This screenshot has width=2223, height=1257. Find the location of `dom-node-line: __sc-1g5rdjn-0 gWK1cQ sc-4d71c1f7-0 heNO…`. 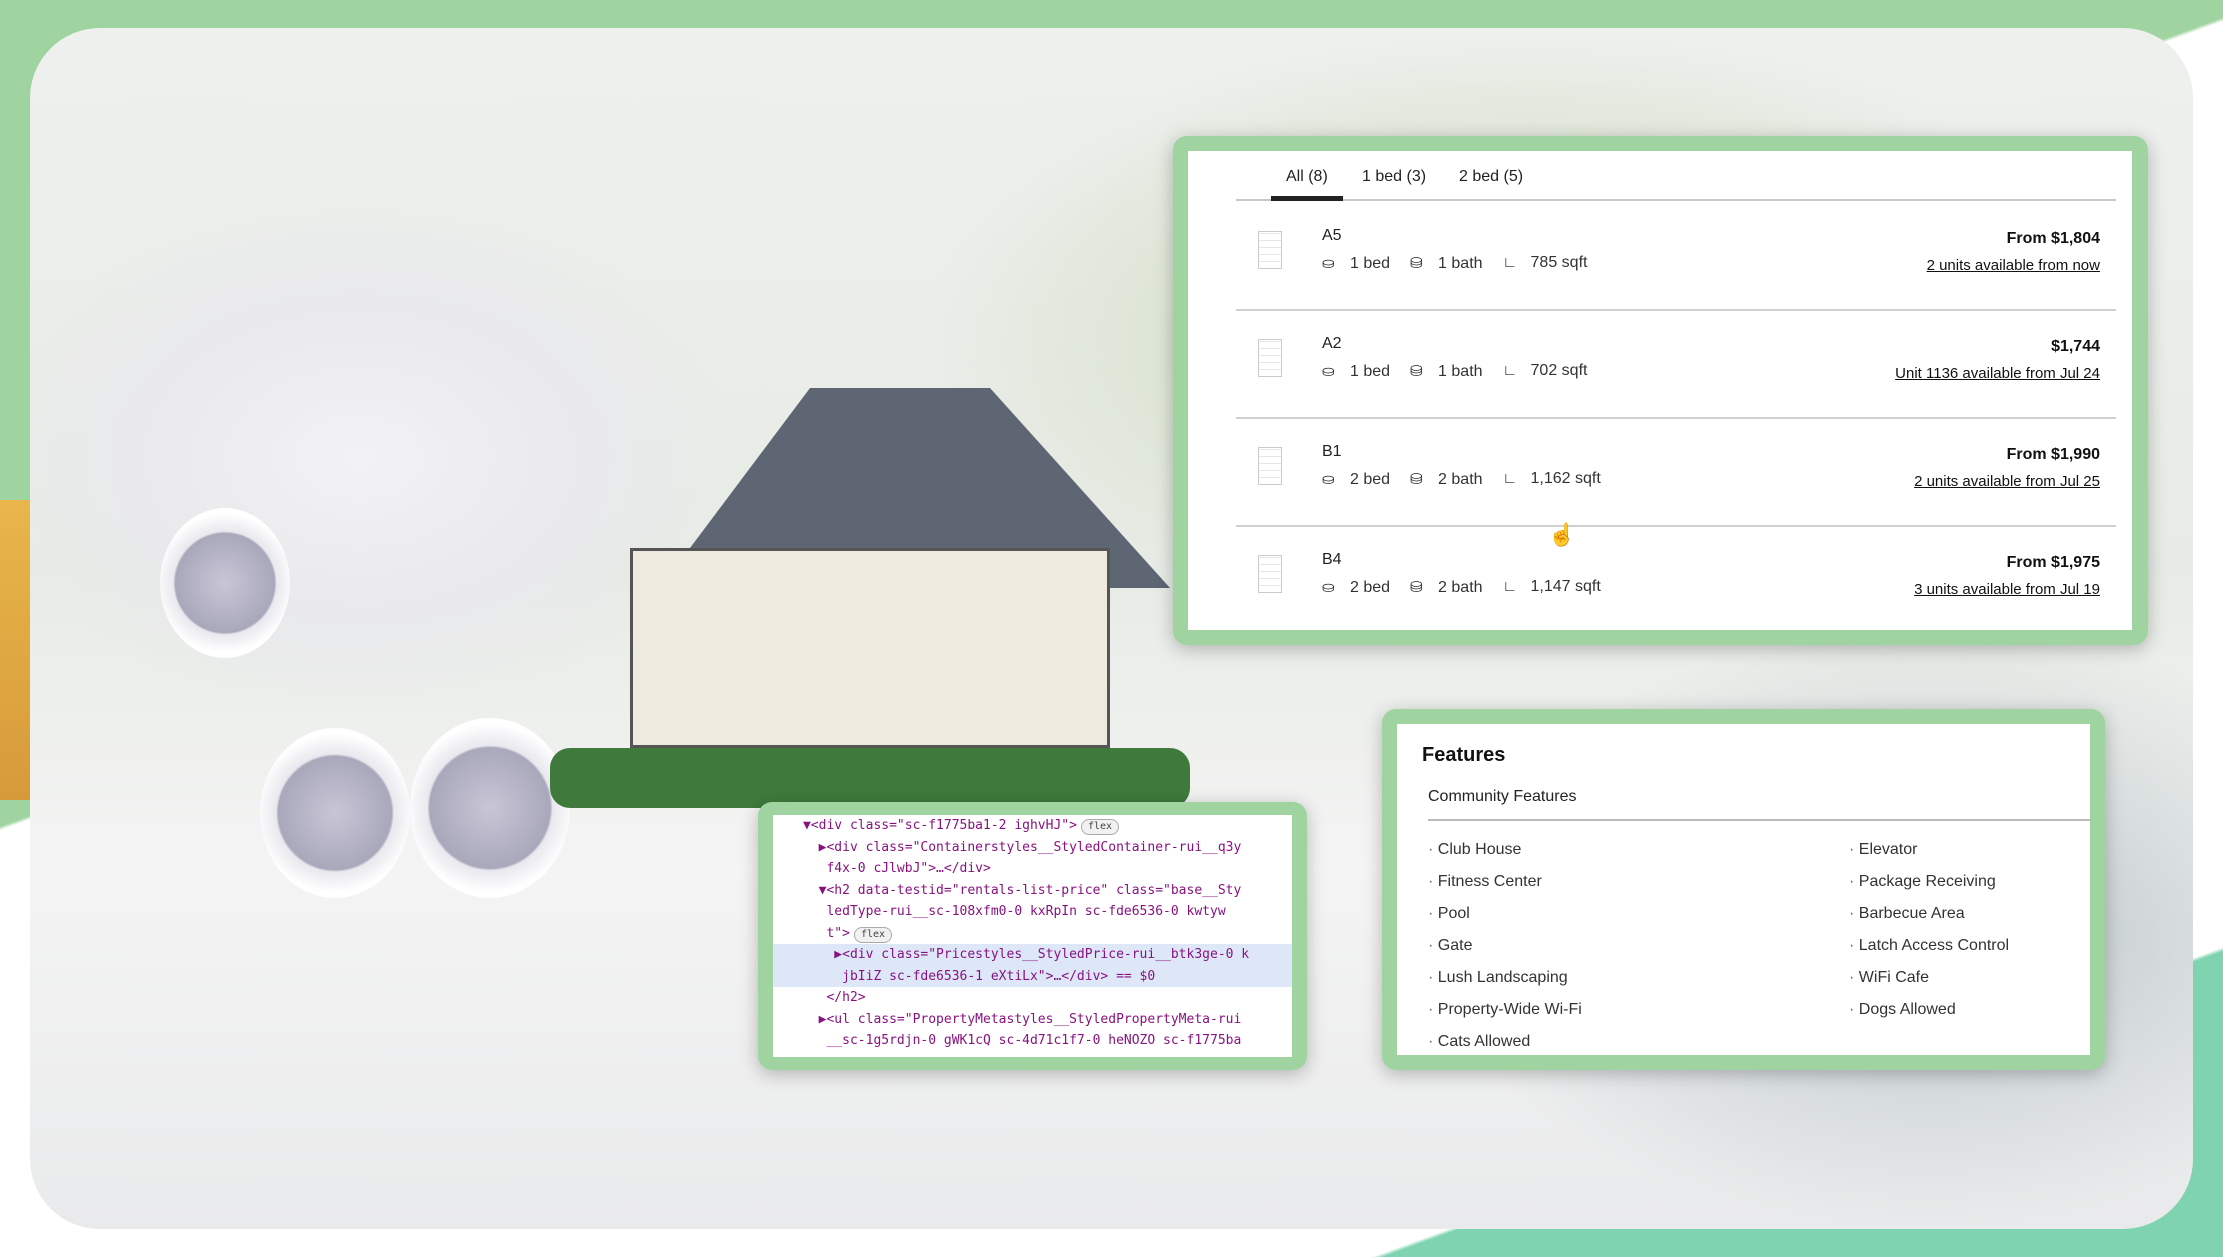

dom-node-line: __sc-1g5rdjn-0 gWK1cQ sc-4d71c1f7-0 heNO… is located at coordinates (1032, 1041).